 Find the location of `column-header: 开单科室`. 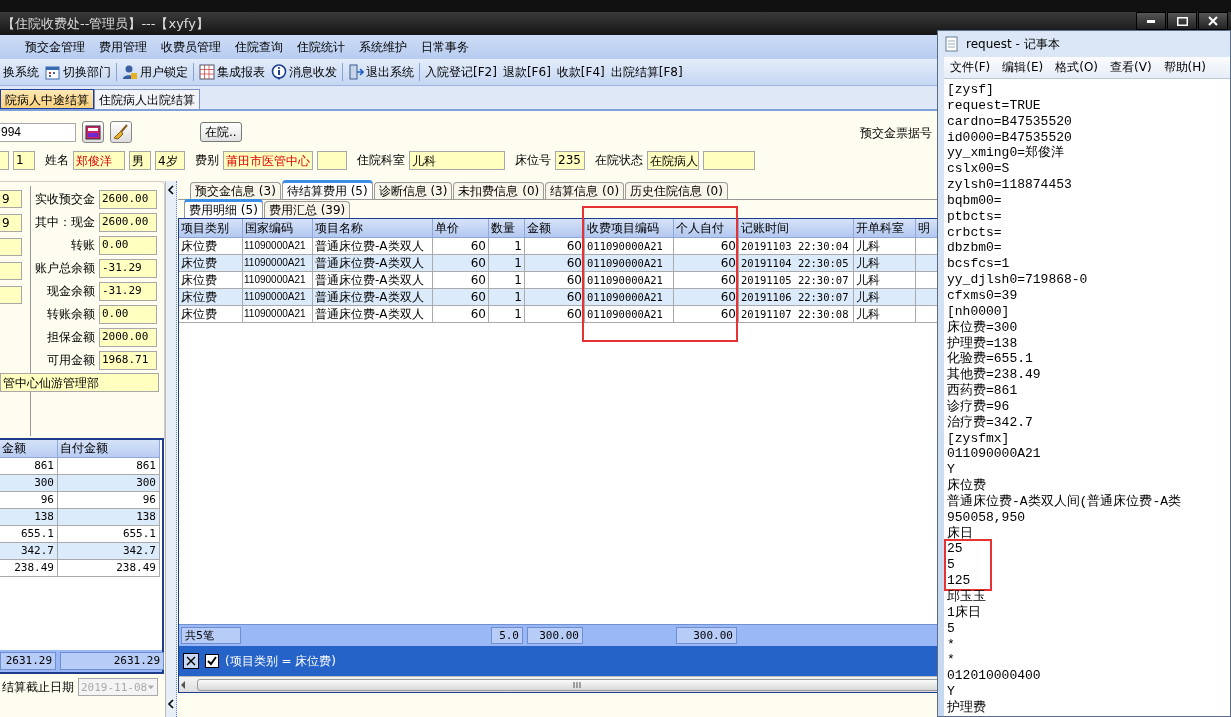

column-header: 开单科室 is located at coordinates (885, 228).